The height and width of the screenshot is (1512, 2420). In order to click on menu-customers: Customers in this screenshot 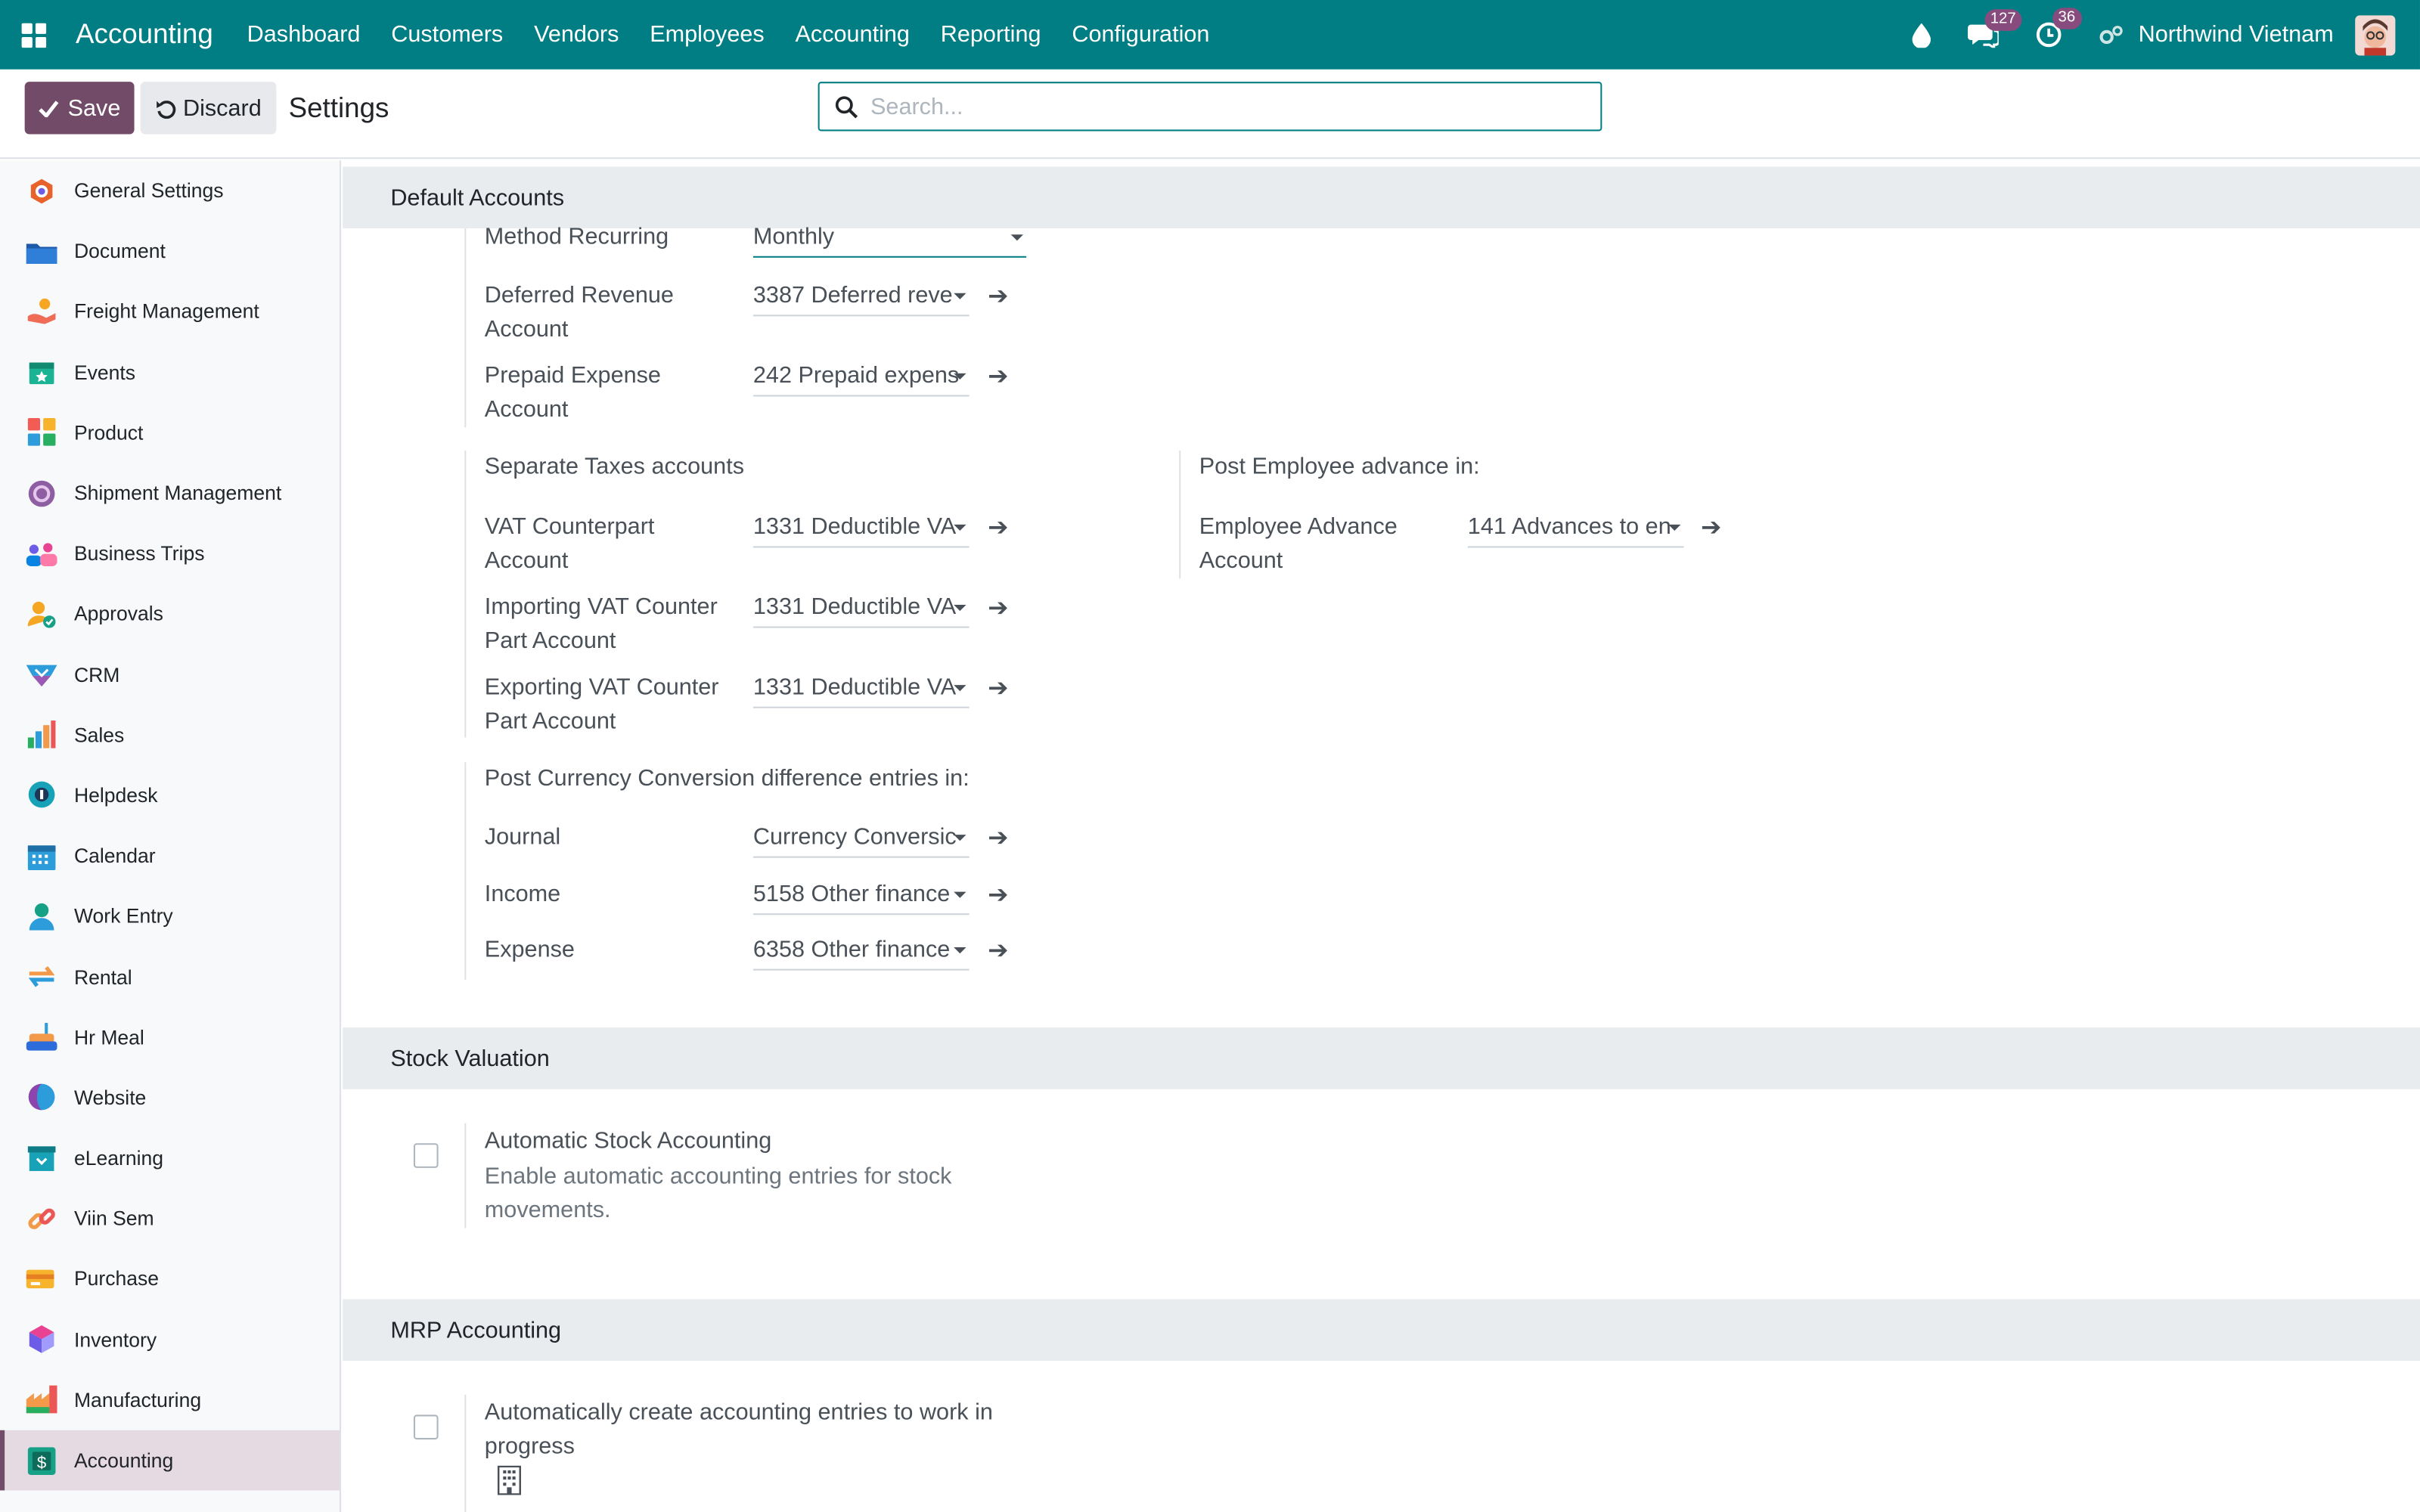, I will do `click(448, 35)`.